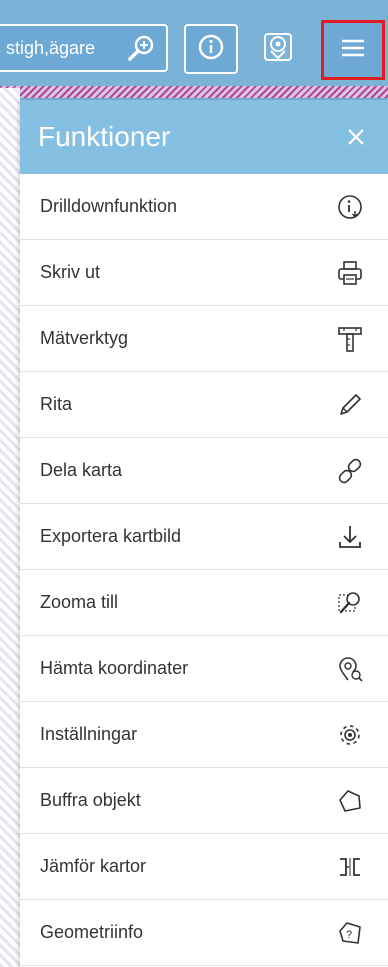  I want to click on menu-button, so click(353, 50).